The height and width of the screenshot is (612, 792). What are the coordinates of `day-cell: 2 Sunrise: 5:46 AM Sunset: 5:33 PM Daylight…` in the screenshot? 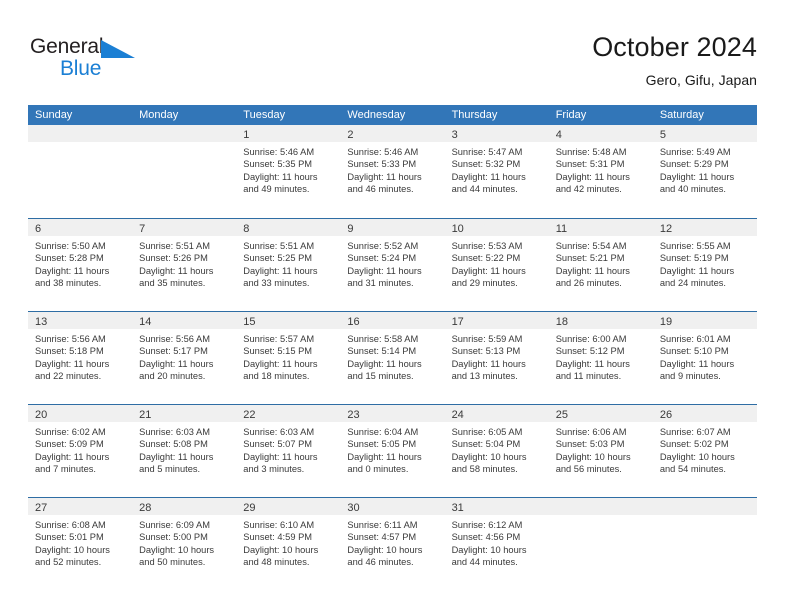 It's located at (392, 171).